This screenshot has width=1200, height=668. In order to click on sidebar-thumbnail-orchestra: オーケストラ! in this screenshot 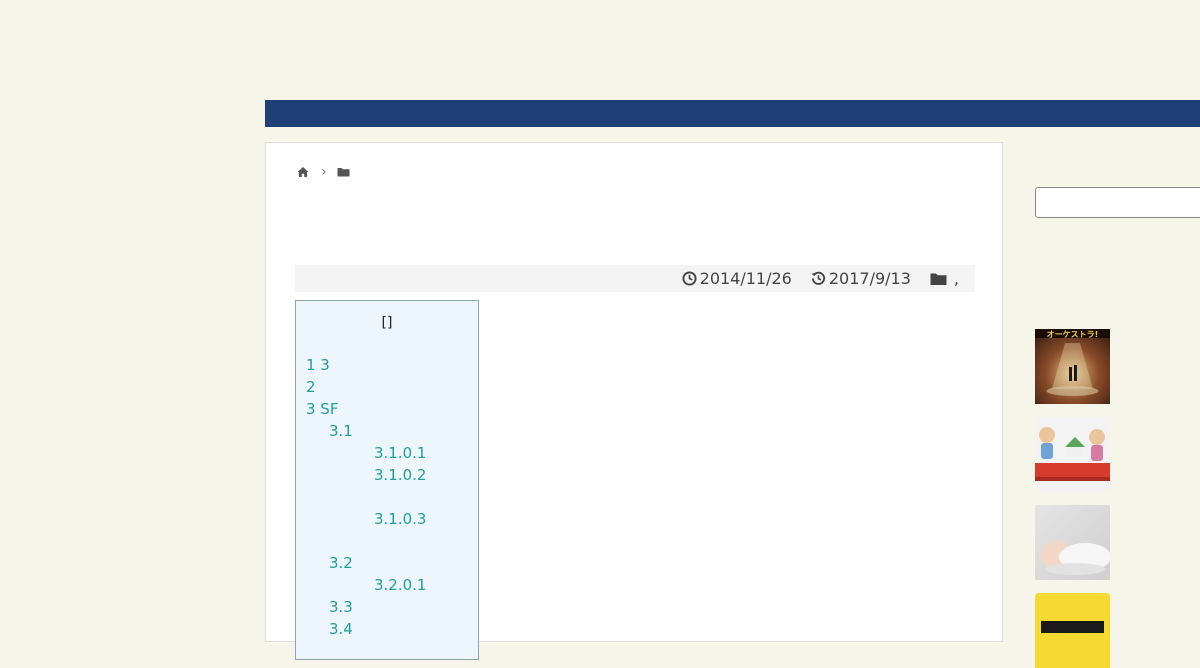, I will do `click(1072, 366)`.